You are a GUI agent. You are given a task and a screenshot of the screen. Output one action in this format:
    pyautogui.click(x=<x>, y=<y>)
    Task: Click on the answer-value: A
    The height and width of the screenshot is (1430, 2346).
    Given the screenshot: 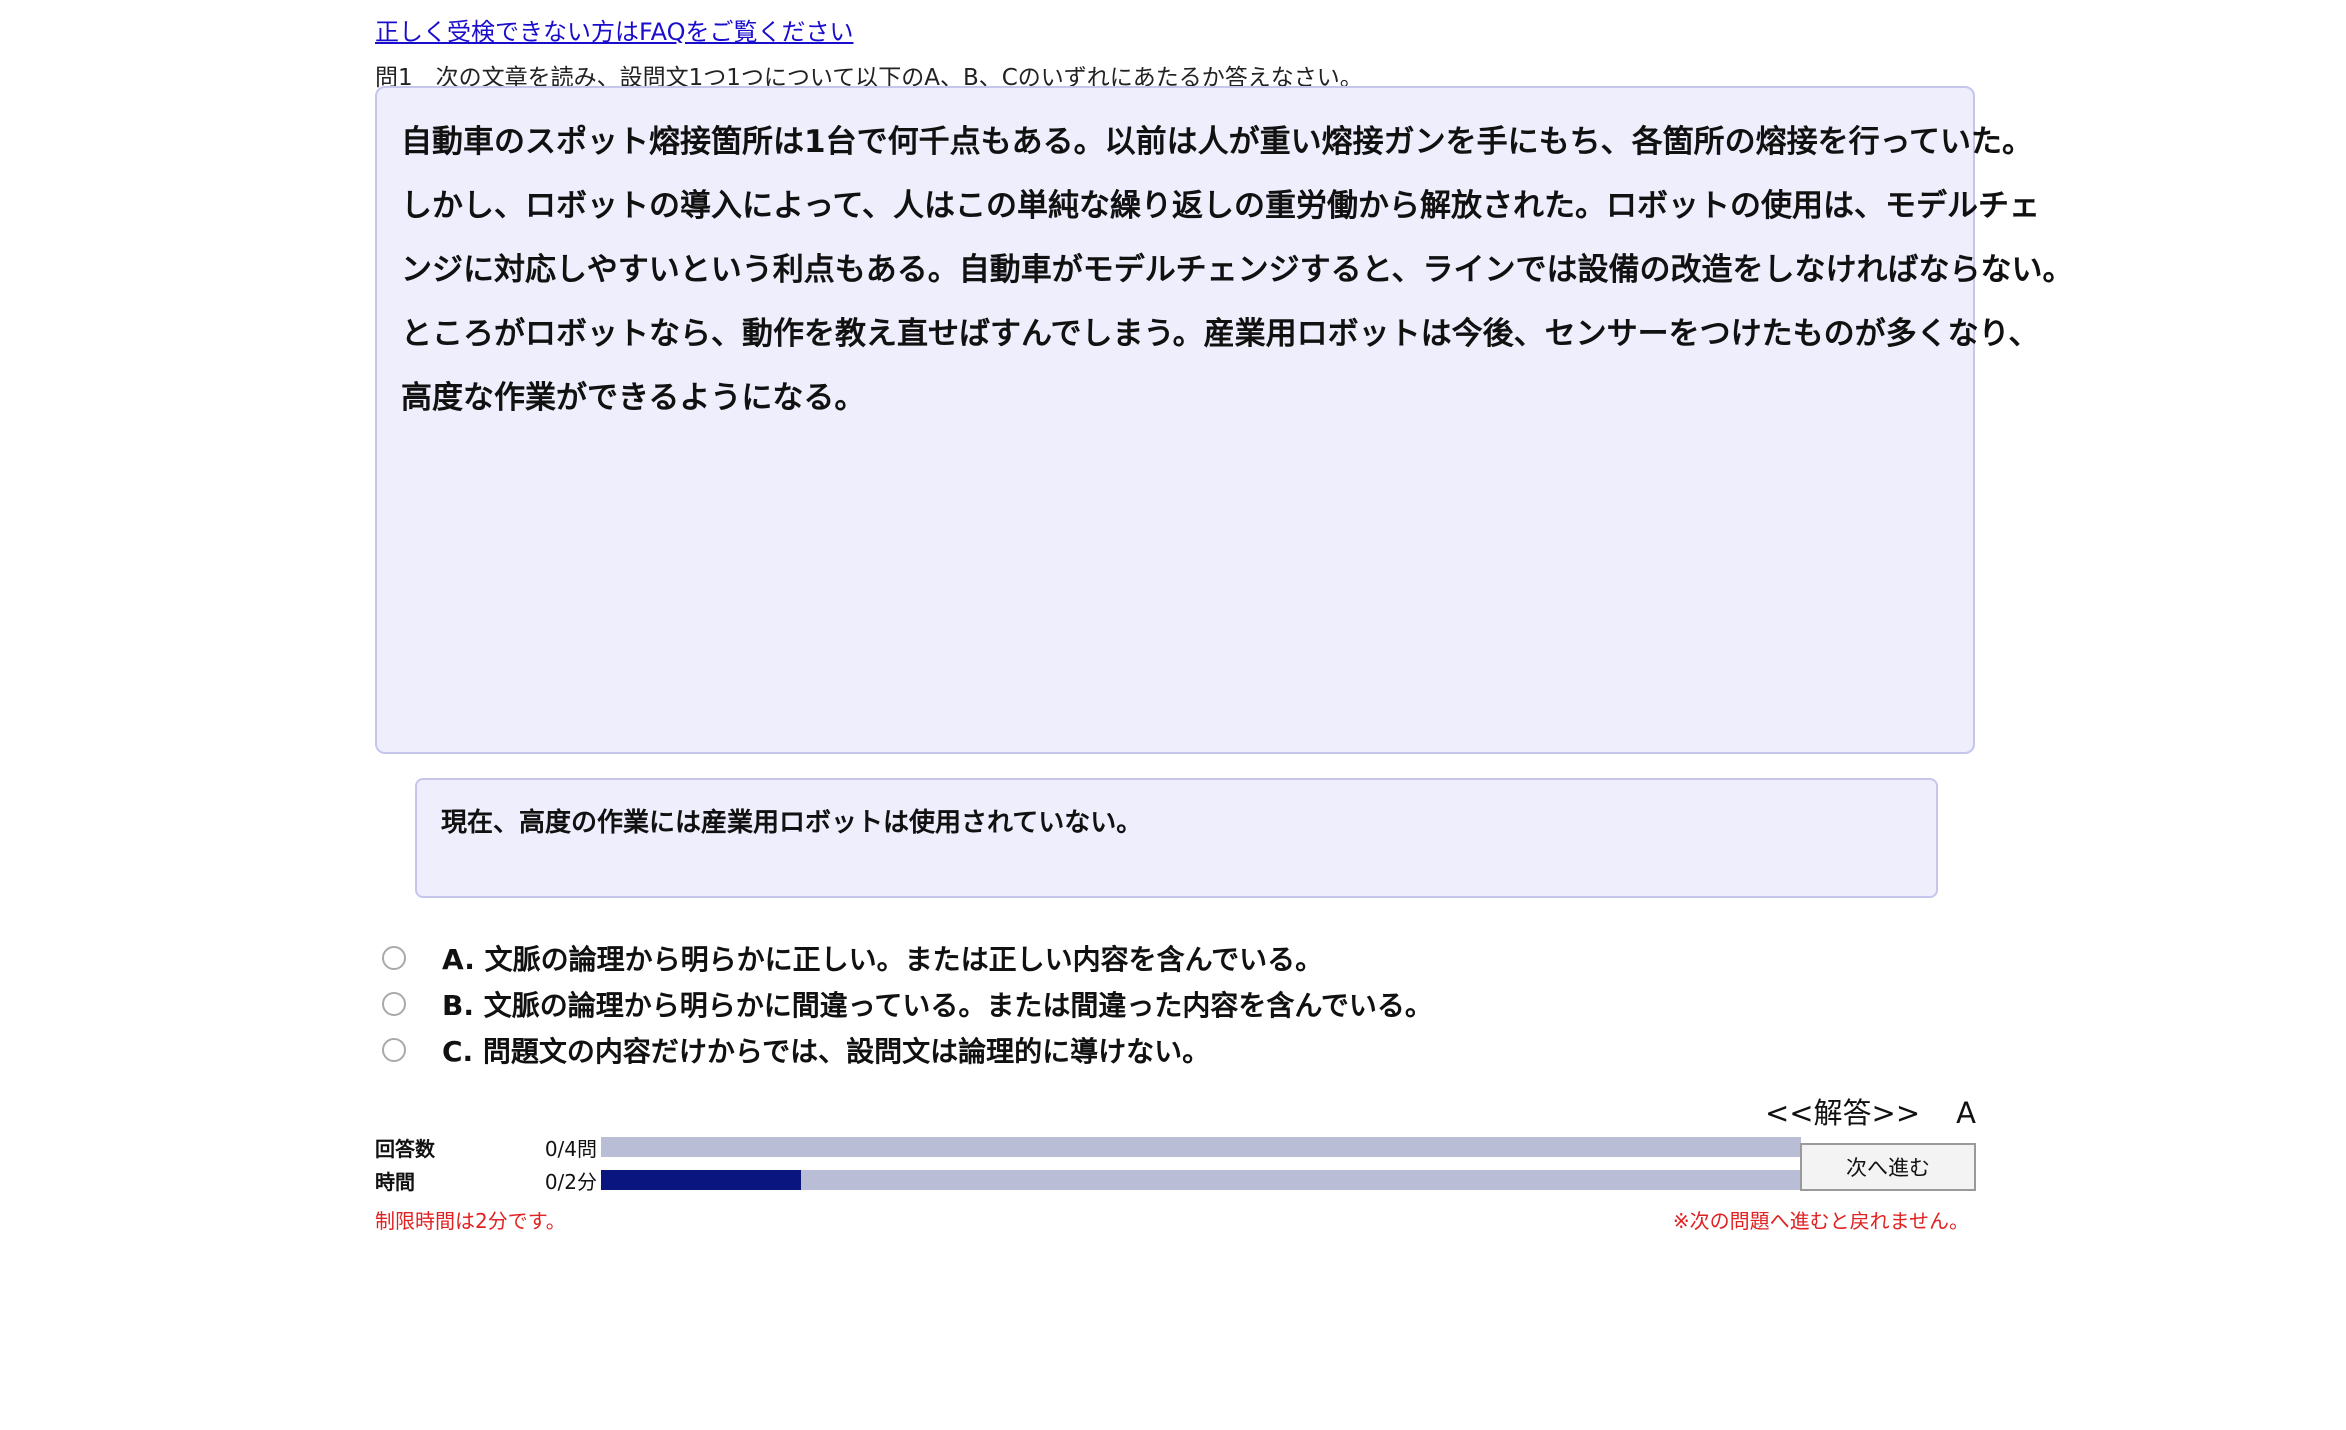 What is the action you would take?
    pyautogui.click(x=1966, y=1113)
    